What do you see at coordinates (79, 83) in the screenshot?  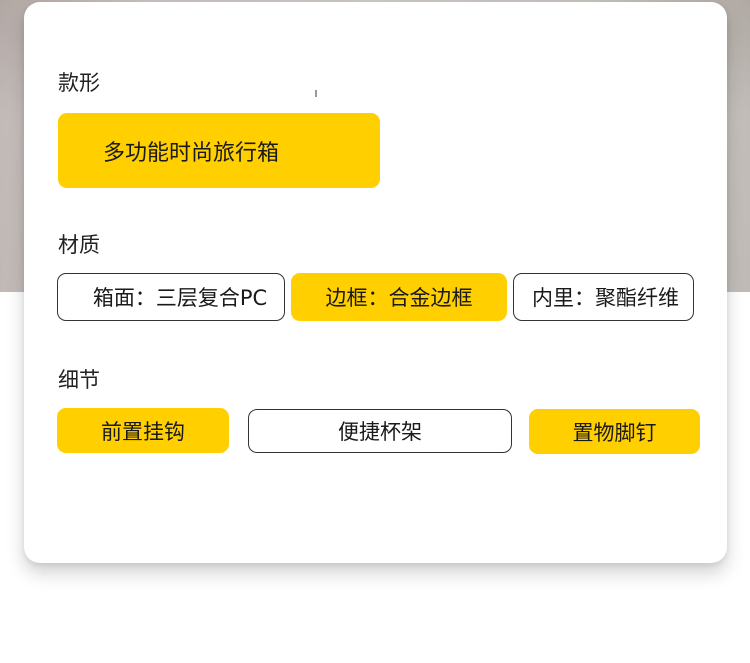 I see `section-title-style: 款形` at bounding box center [79, 83].